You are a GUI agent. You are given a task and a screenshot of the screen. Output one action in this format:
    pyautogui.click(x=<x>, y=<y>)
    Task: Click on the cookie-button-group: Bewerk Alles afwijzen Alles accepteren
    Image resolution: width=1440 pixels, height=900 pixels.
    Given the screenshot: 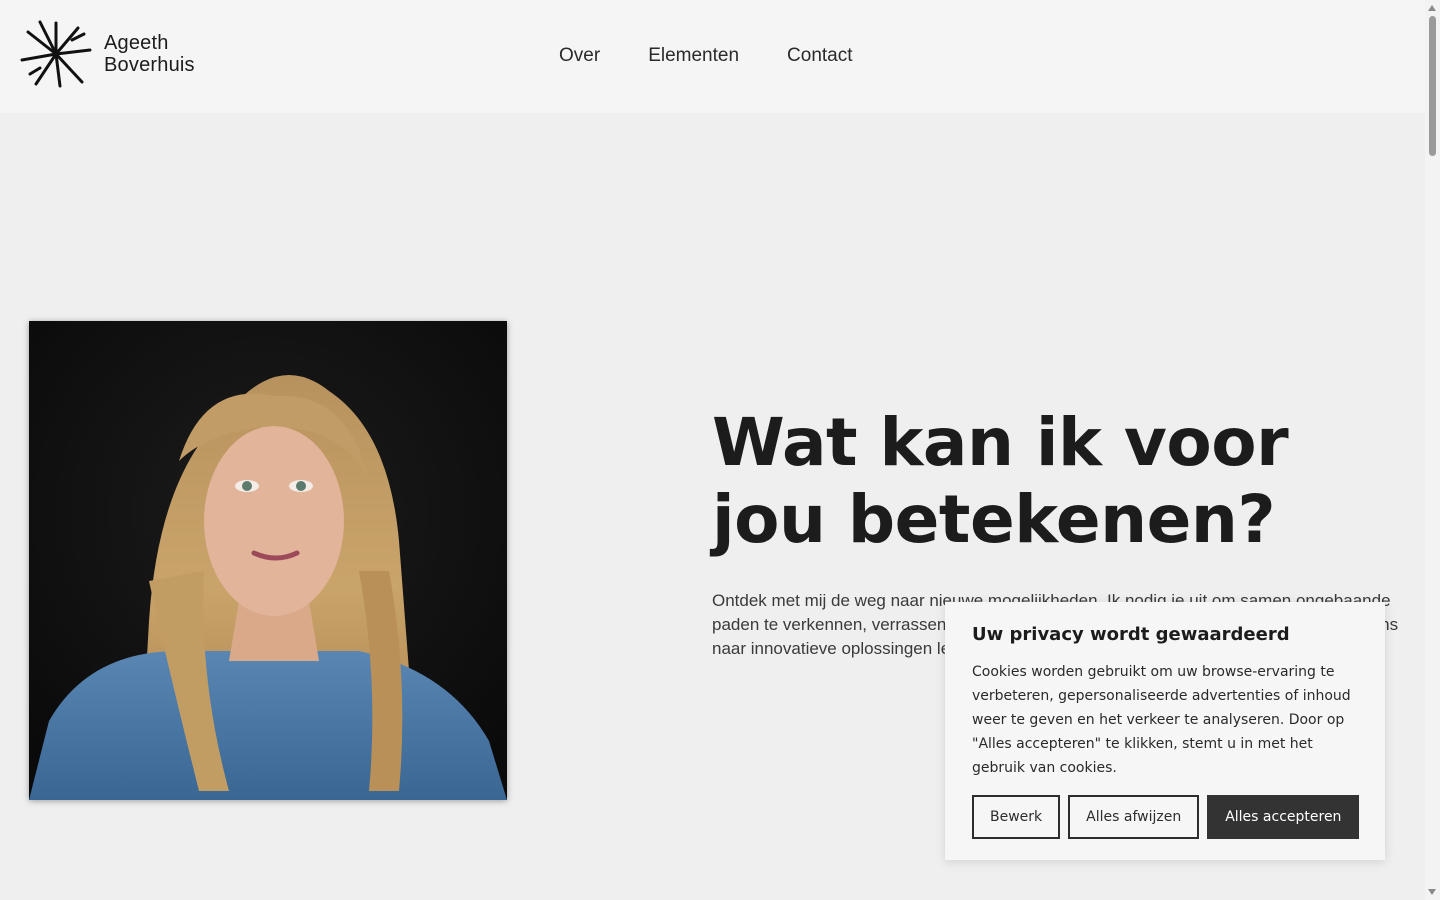 What is the action you would take?
    pyautogui.click(x=1166, y=817)
    